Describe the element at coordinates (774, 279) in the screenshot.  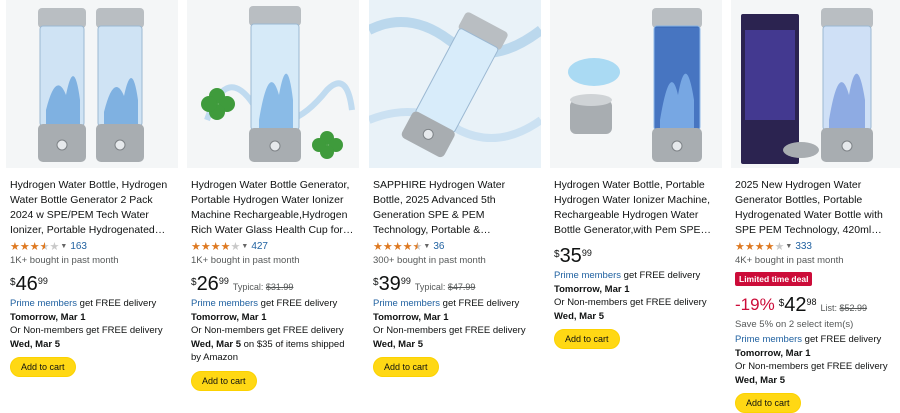
I see `limited-time-deal-badge: Limited time deal` at that location.